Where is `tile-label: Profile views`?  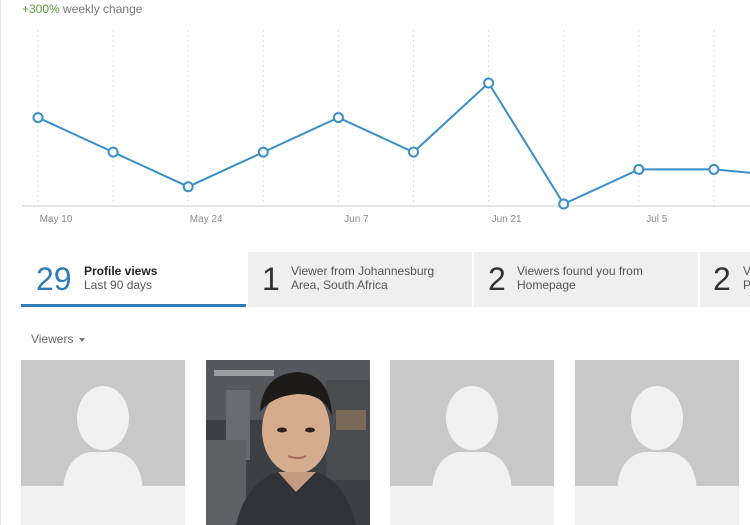
tile-label: Profile views is located at coordinates (121, 271).